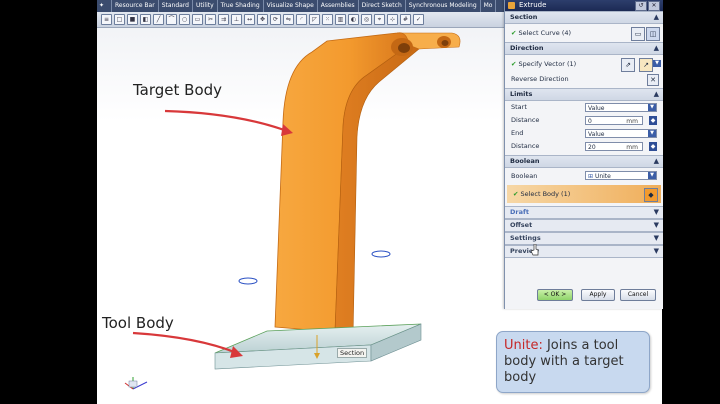  I want to click on snap-icon: ⊹, so click(392, 19).